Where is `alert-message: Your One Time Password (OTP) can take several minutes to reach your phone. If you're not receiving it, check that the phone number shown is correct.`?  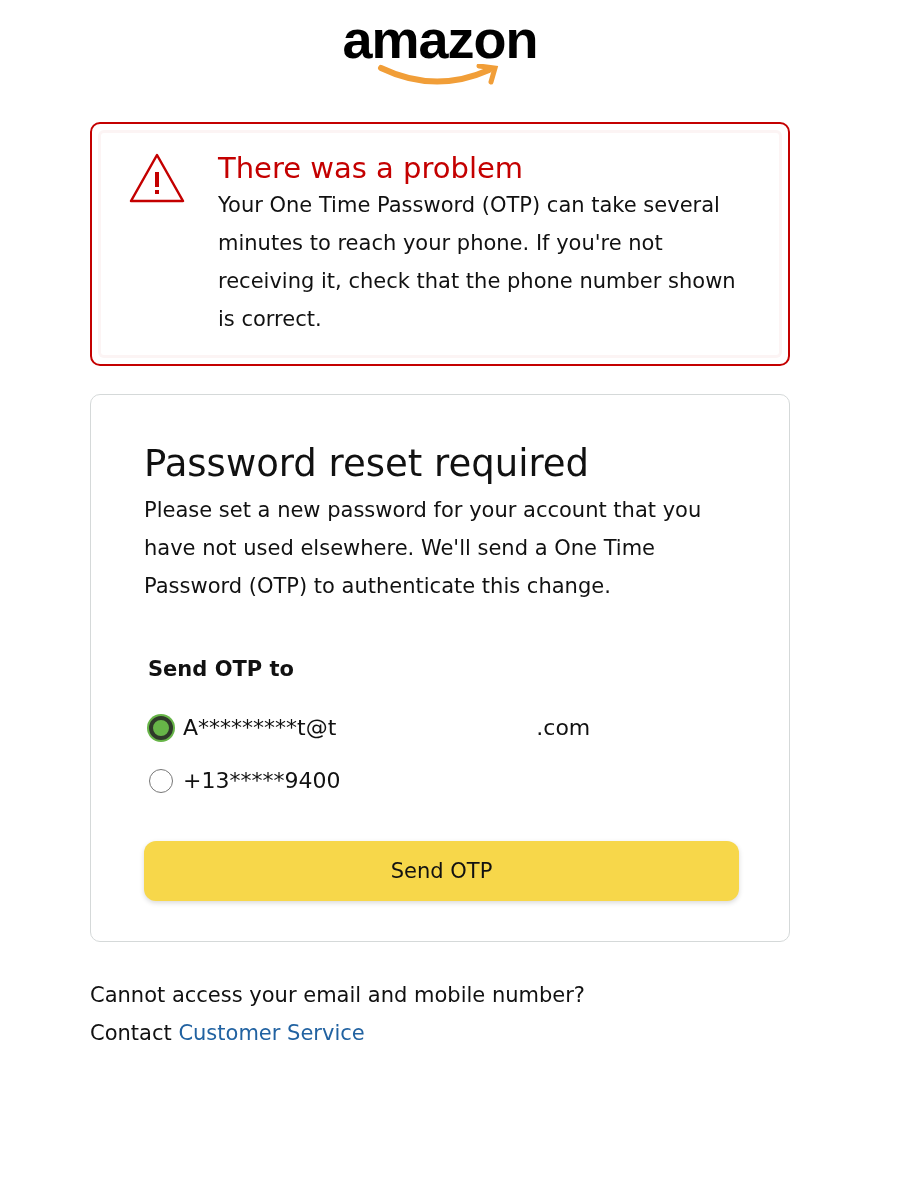 alert-message: Your One Time Password (OTP) can take several minutes to reach your phone. If you're not receiving it, check that the phone number shown is correct. is located at coordinates (477, 262).